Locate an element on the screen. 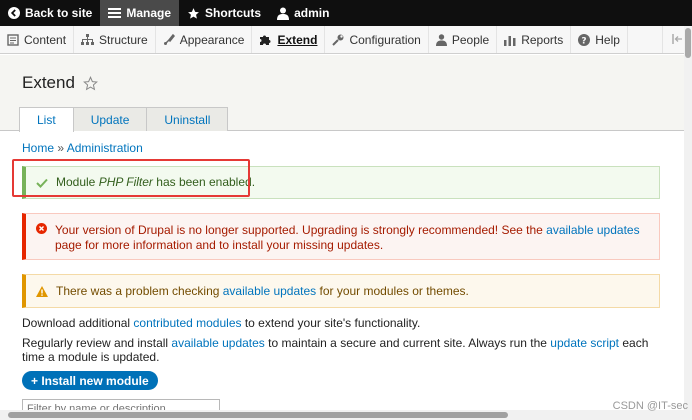 The image size is (692, 420). nav-item-extend: Extend is located at coordinates (289, 39).